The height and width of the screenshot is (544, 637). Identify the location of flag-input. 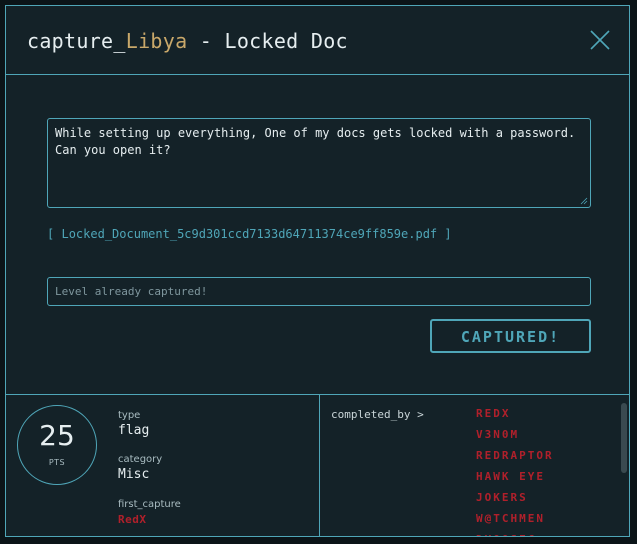
(319, 291).